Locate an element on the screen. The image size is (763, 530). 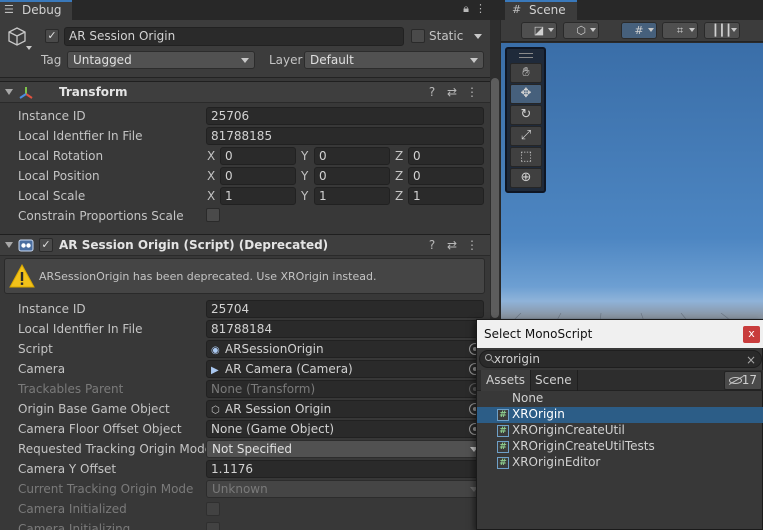
gameobject-cube-icon is located at coordinates (17, 37).